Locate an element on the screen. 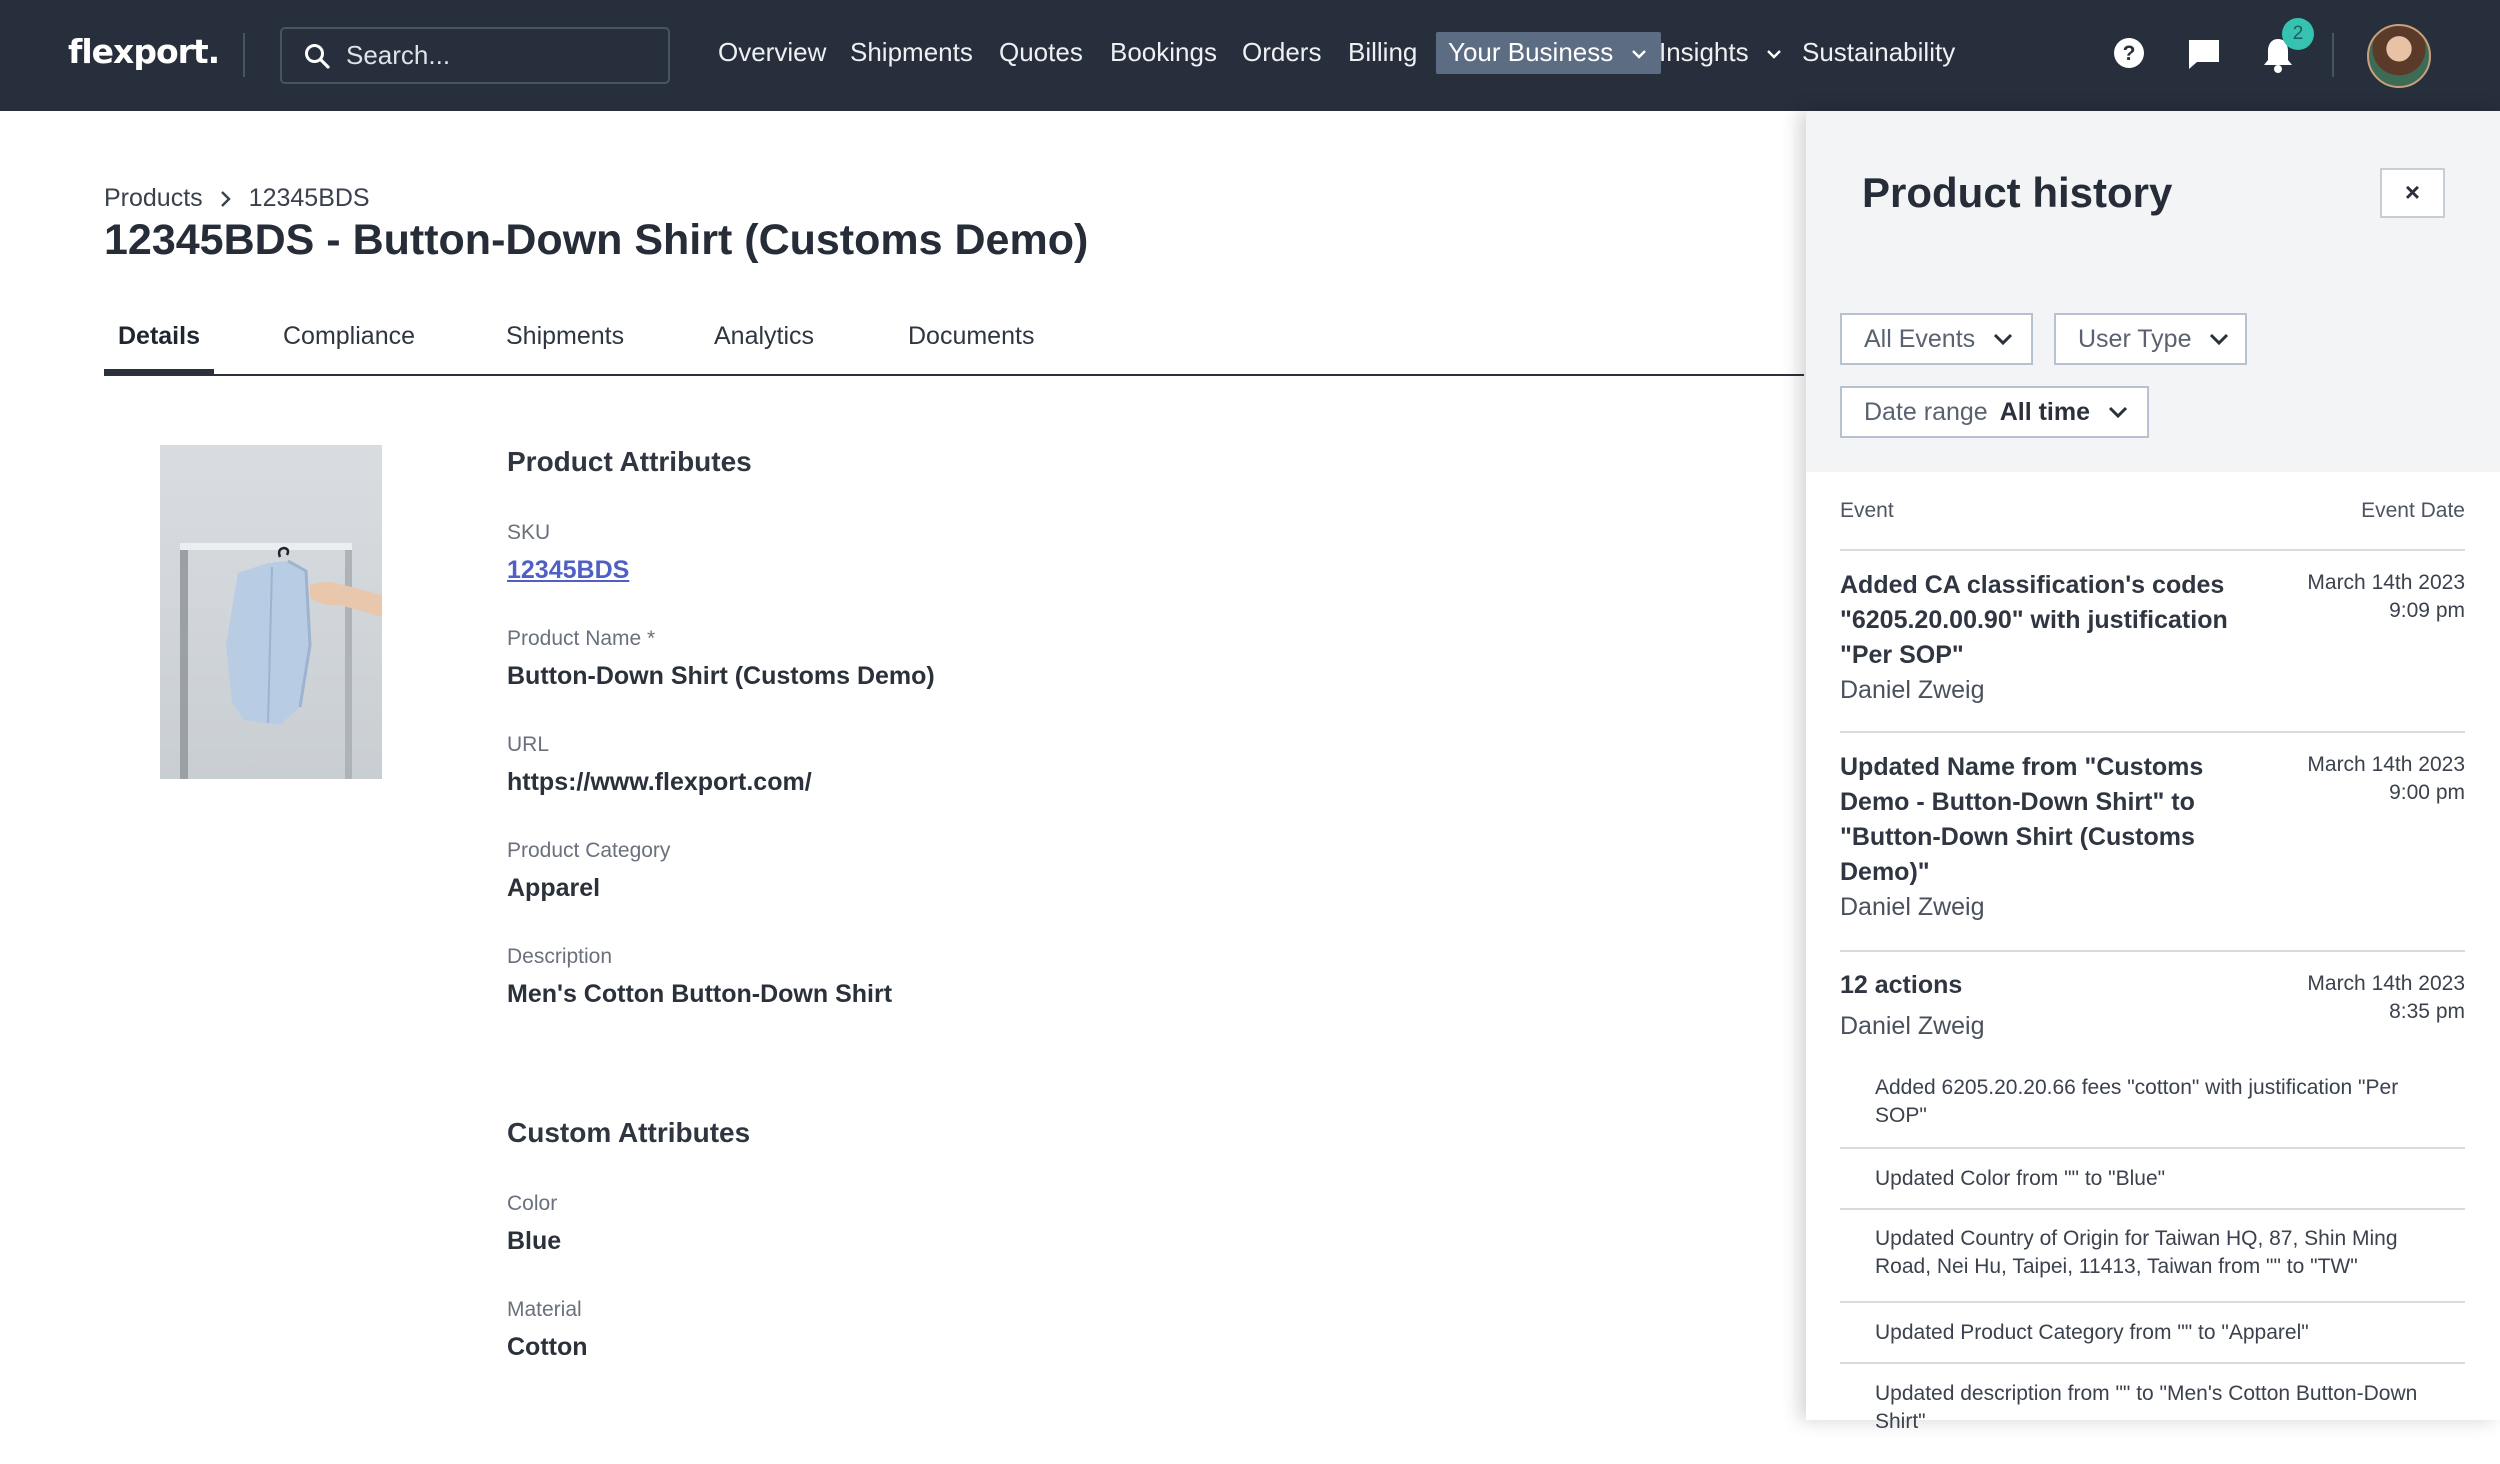  event-date-time: 9:00 pm is located at coordinates (2427, 792).